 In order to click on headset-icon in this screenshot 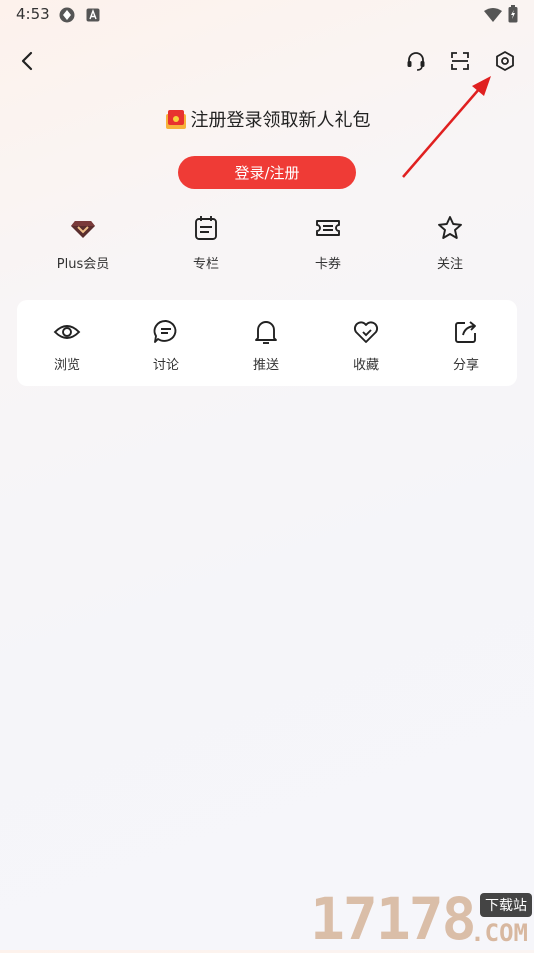, I will do `click(416, 61)`.